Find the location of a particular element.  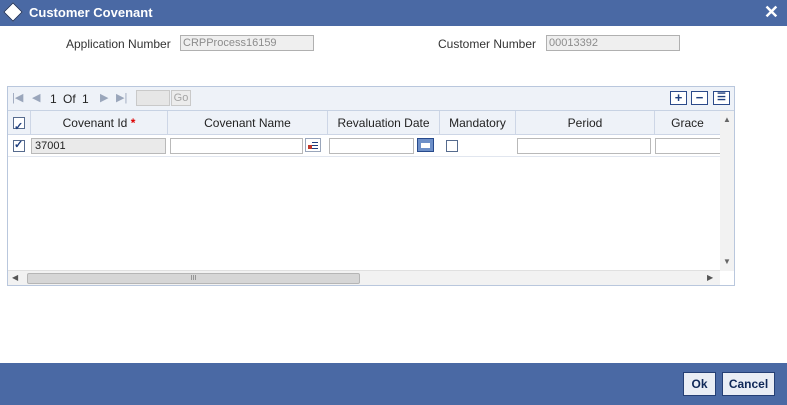

cancel-button: Cancel is located at coordinates (748, 384).